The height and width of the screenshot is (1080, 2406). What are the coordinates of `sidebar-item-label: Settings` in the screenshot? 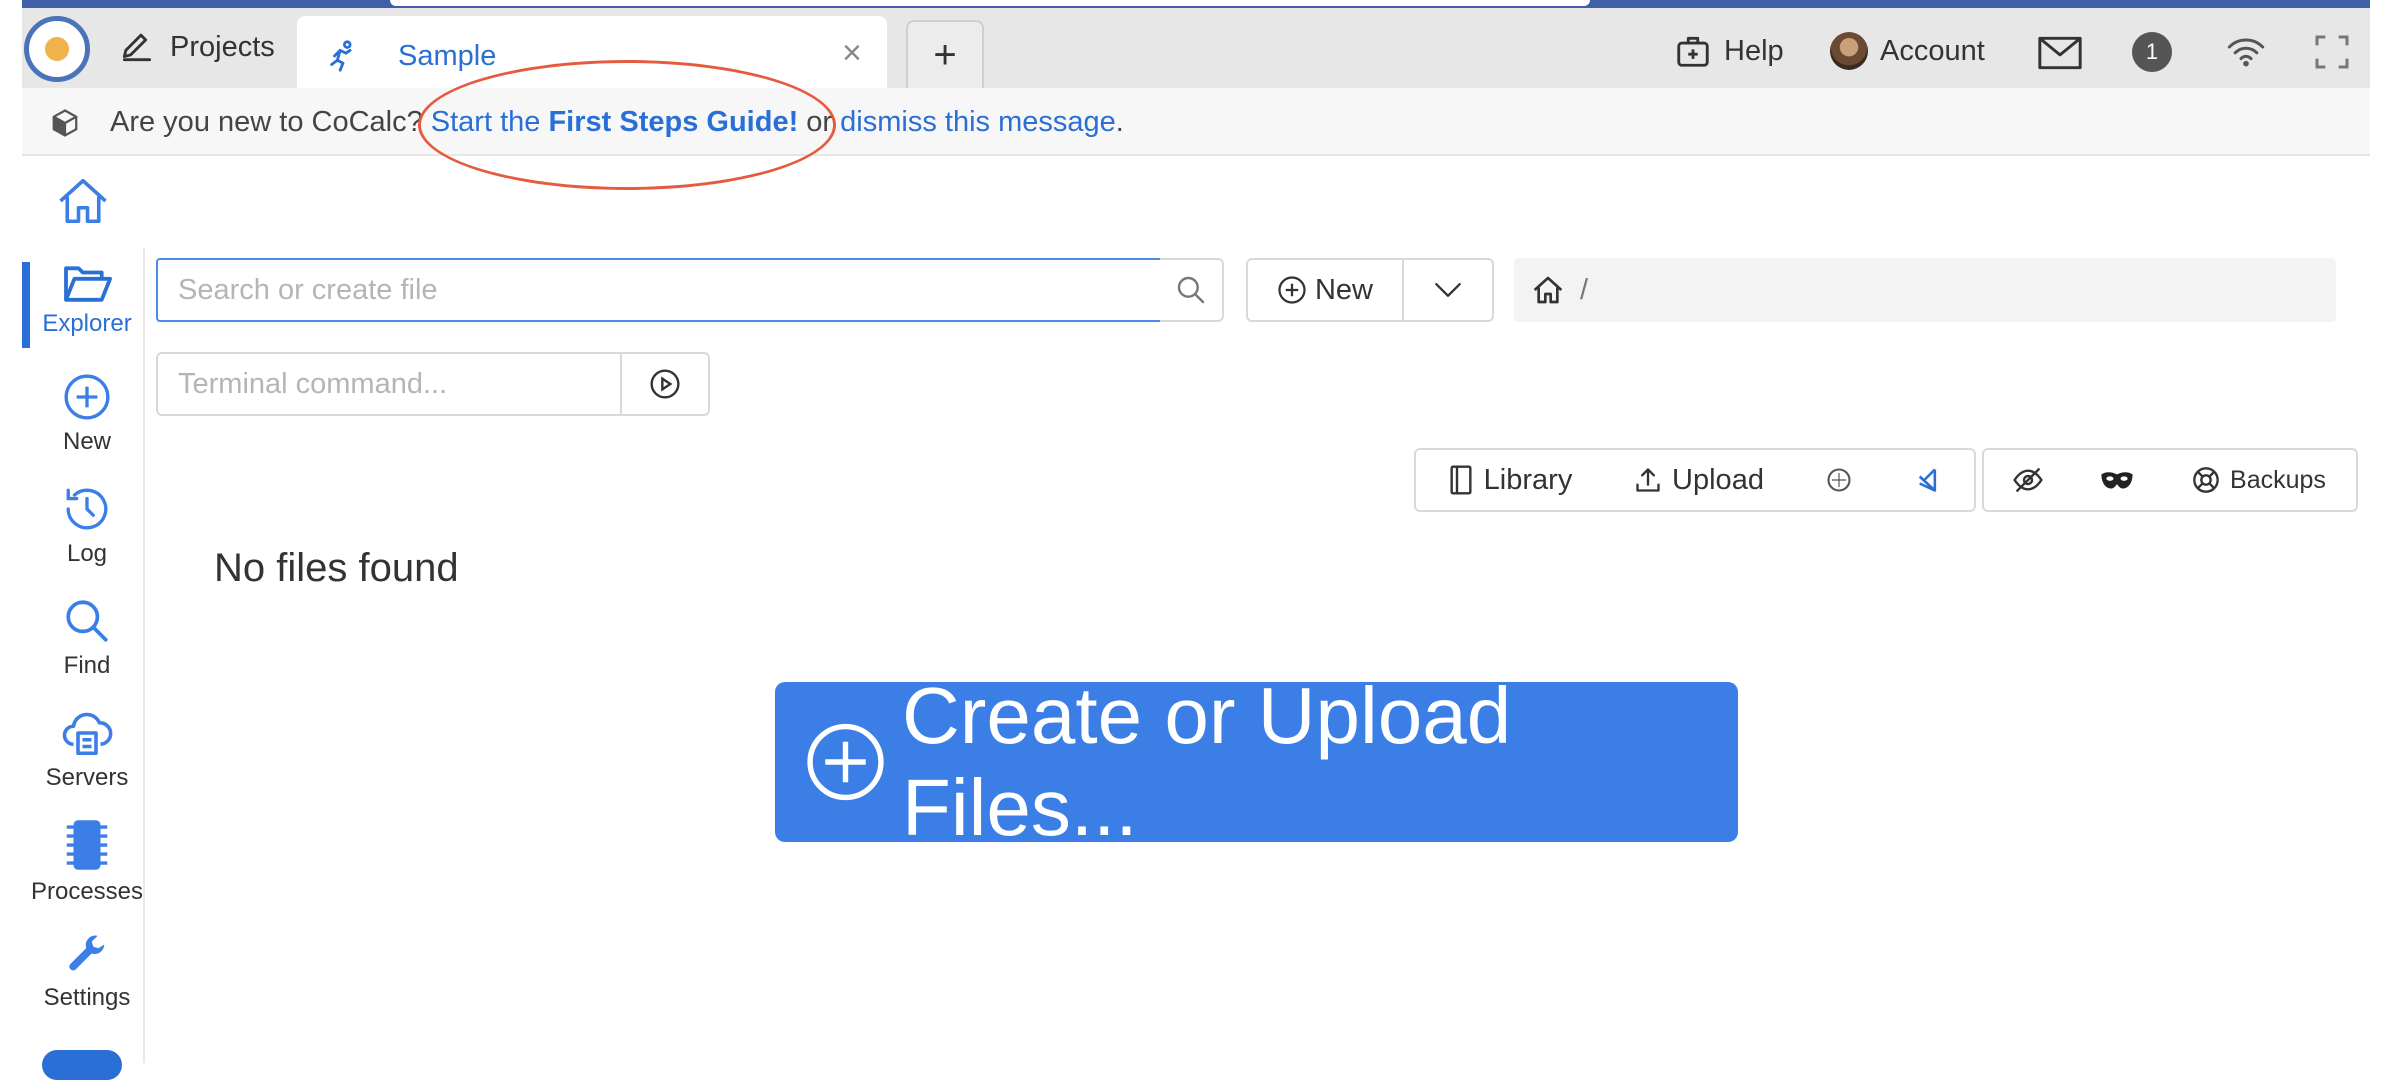 It's located at (87, 997).